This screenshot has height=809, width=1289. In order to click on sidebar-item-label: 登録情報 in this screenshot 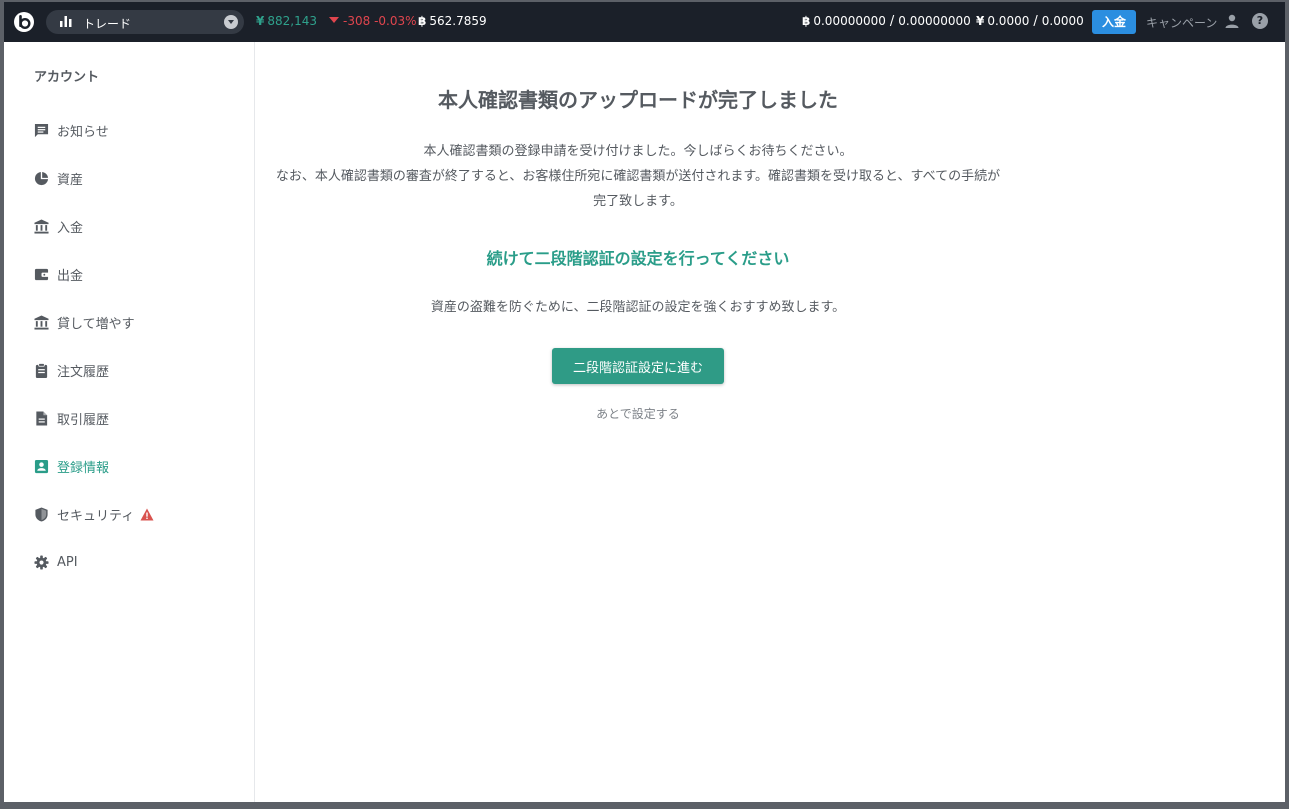, I will do `click(83, 468)`.